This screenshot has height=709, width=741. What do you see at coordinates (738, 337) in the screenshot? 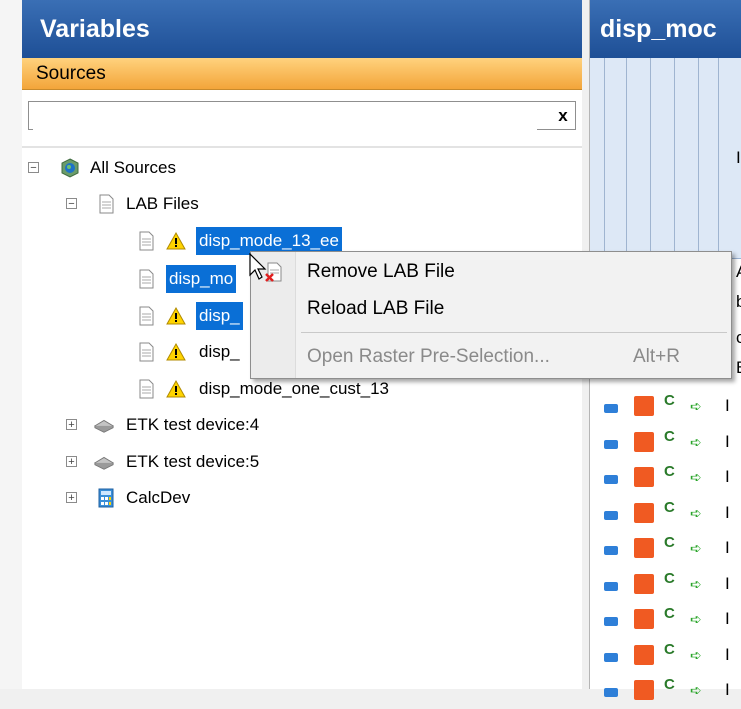
I see `row-marker: c` at bounding box center [738, 337].